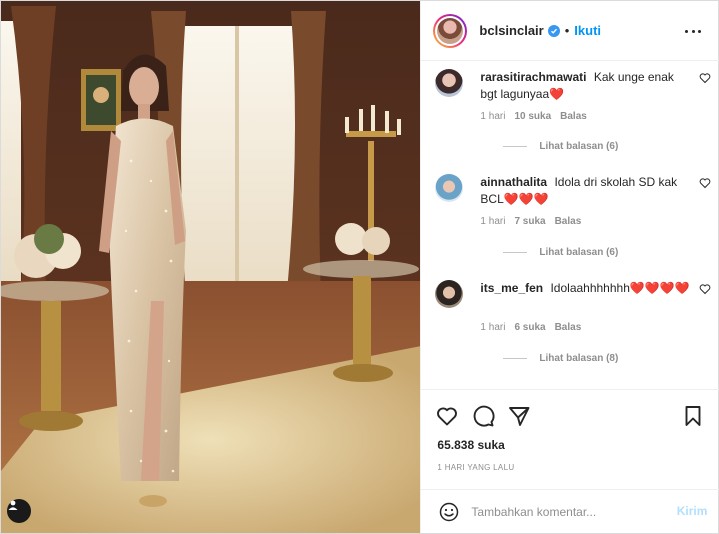 This screenshot has width=719, height=534. What do you see at coordinates (511, 288) in the screenshot?
I see `comment-username: its_me_fen` at bounding box center [511, 288].